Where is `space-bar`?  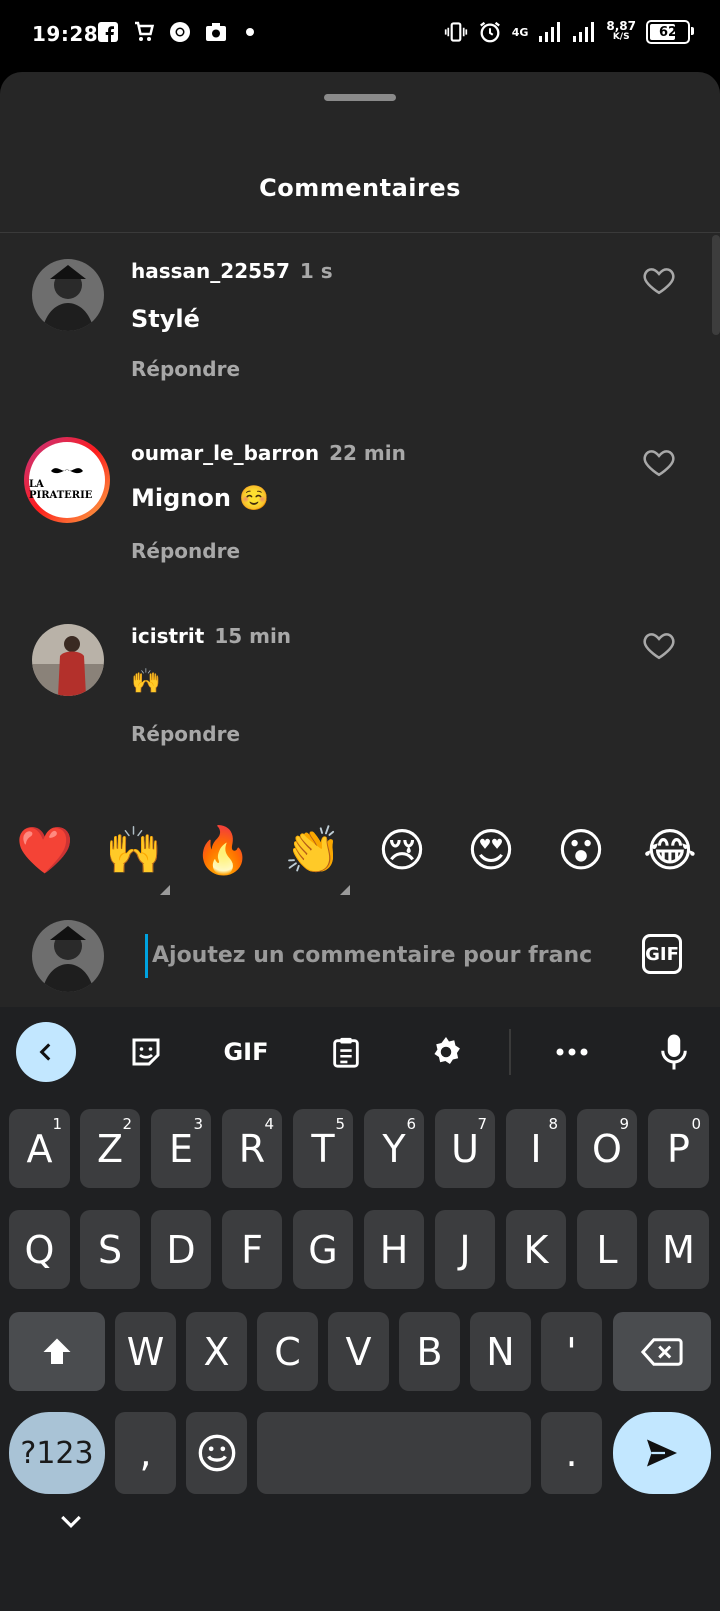
space-bar is located at coordinates (394, 1453).